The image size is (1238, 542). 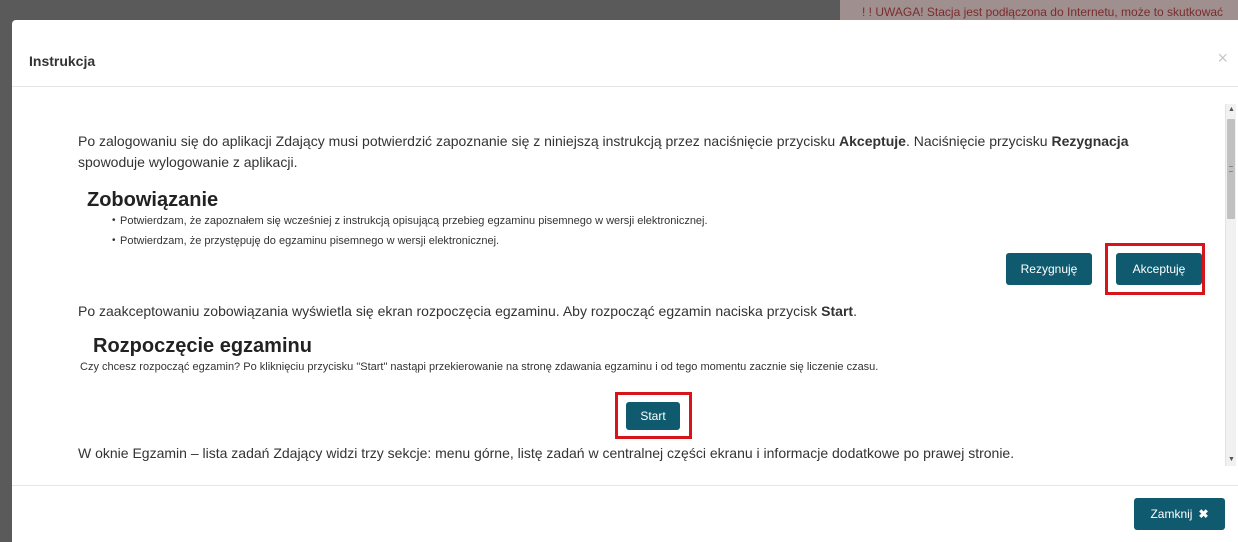 I want to click on reject-button: Rezygnuję, so click(x=1049, y=269).